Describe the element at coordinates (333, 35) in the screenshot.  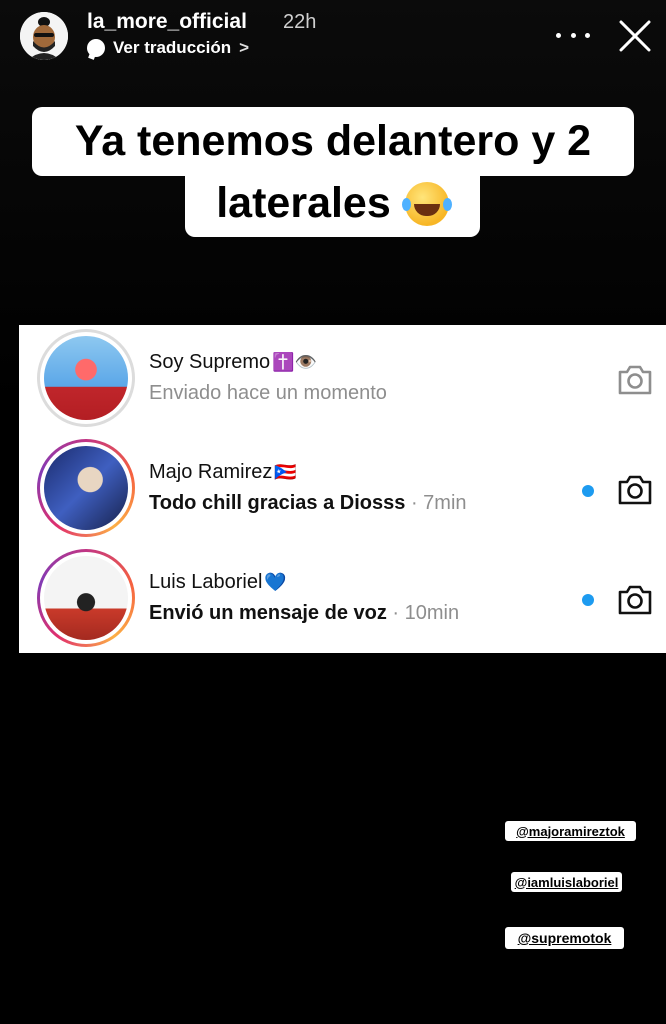
I see `story-header: la_more_official 22h Ver traducción >` at that location.